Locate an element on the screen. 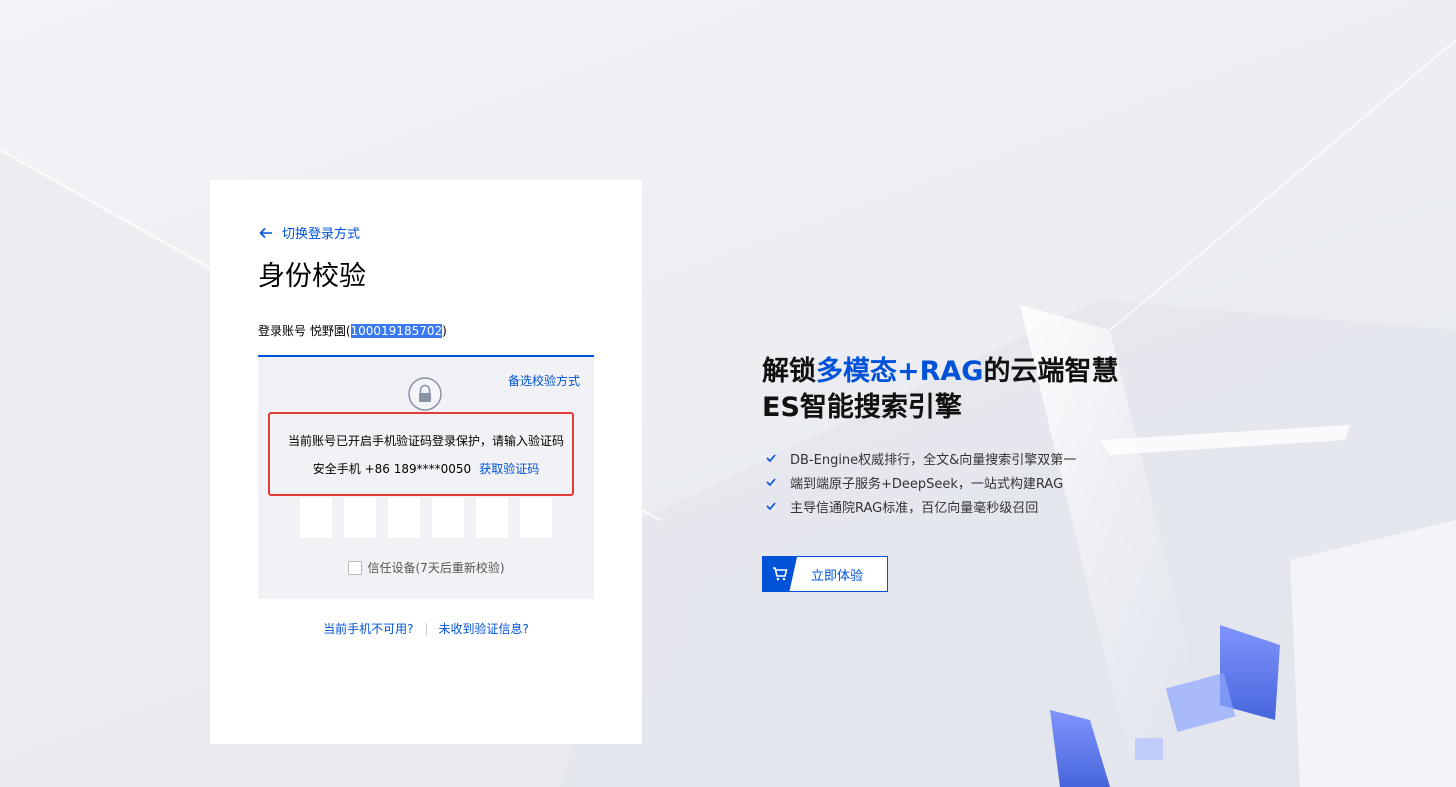 This screenshot has width=1456, height=787. switch-login-method-link: 切换登录方式 is located at coordinates (309, 232).